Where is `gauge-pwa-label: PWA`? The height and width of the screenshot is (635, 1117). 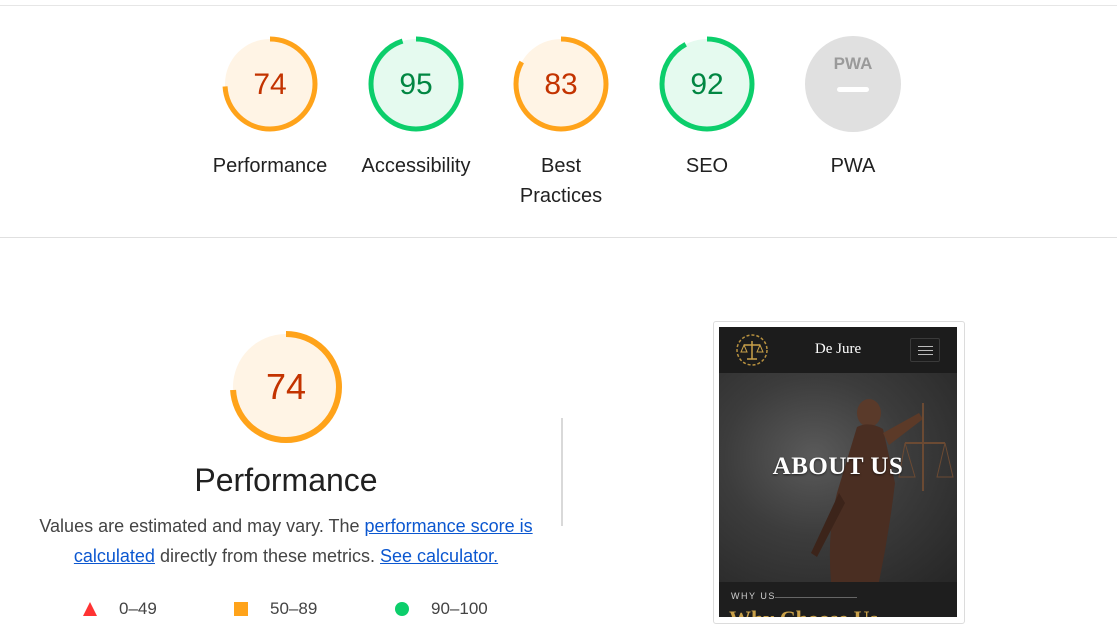 gauge-pwa-label: PWA is located at coordinates (853, 166).